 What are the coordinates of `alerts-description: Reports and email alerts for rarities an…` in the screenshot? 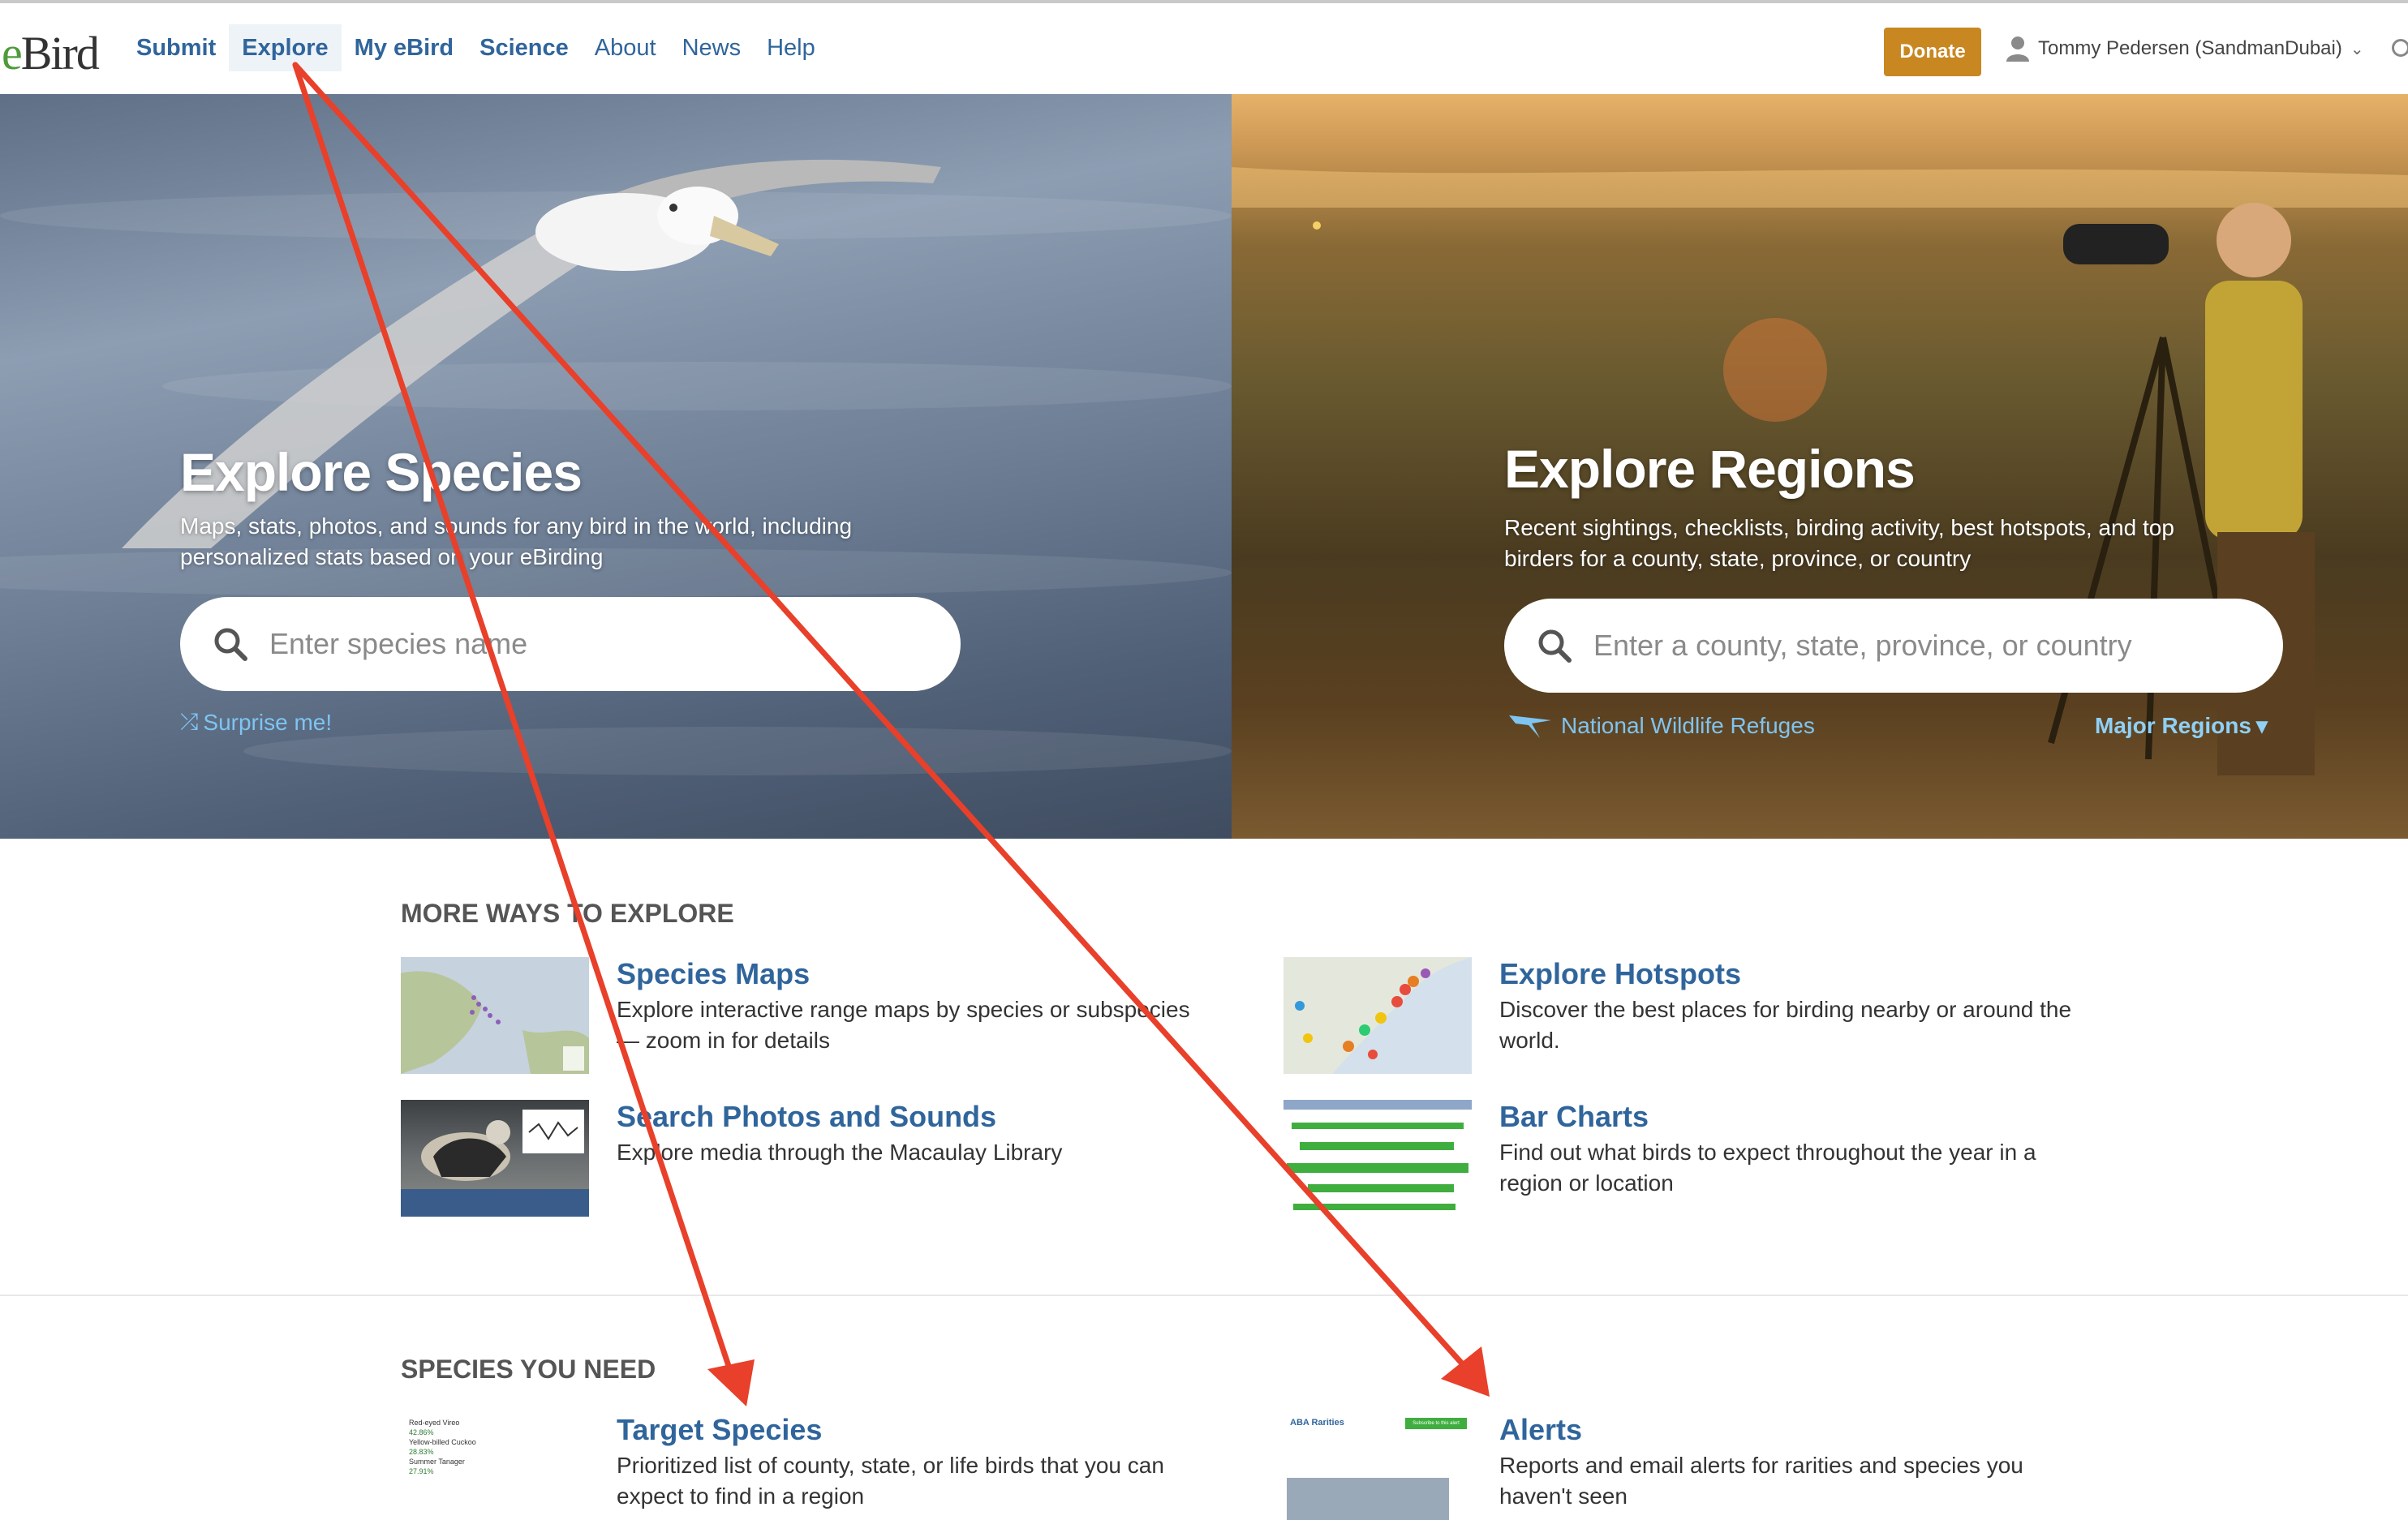 It's located at (1761, 1481).